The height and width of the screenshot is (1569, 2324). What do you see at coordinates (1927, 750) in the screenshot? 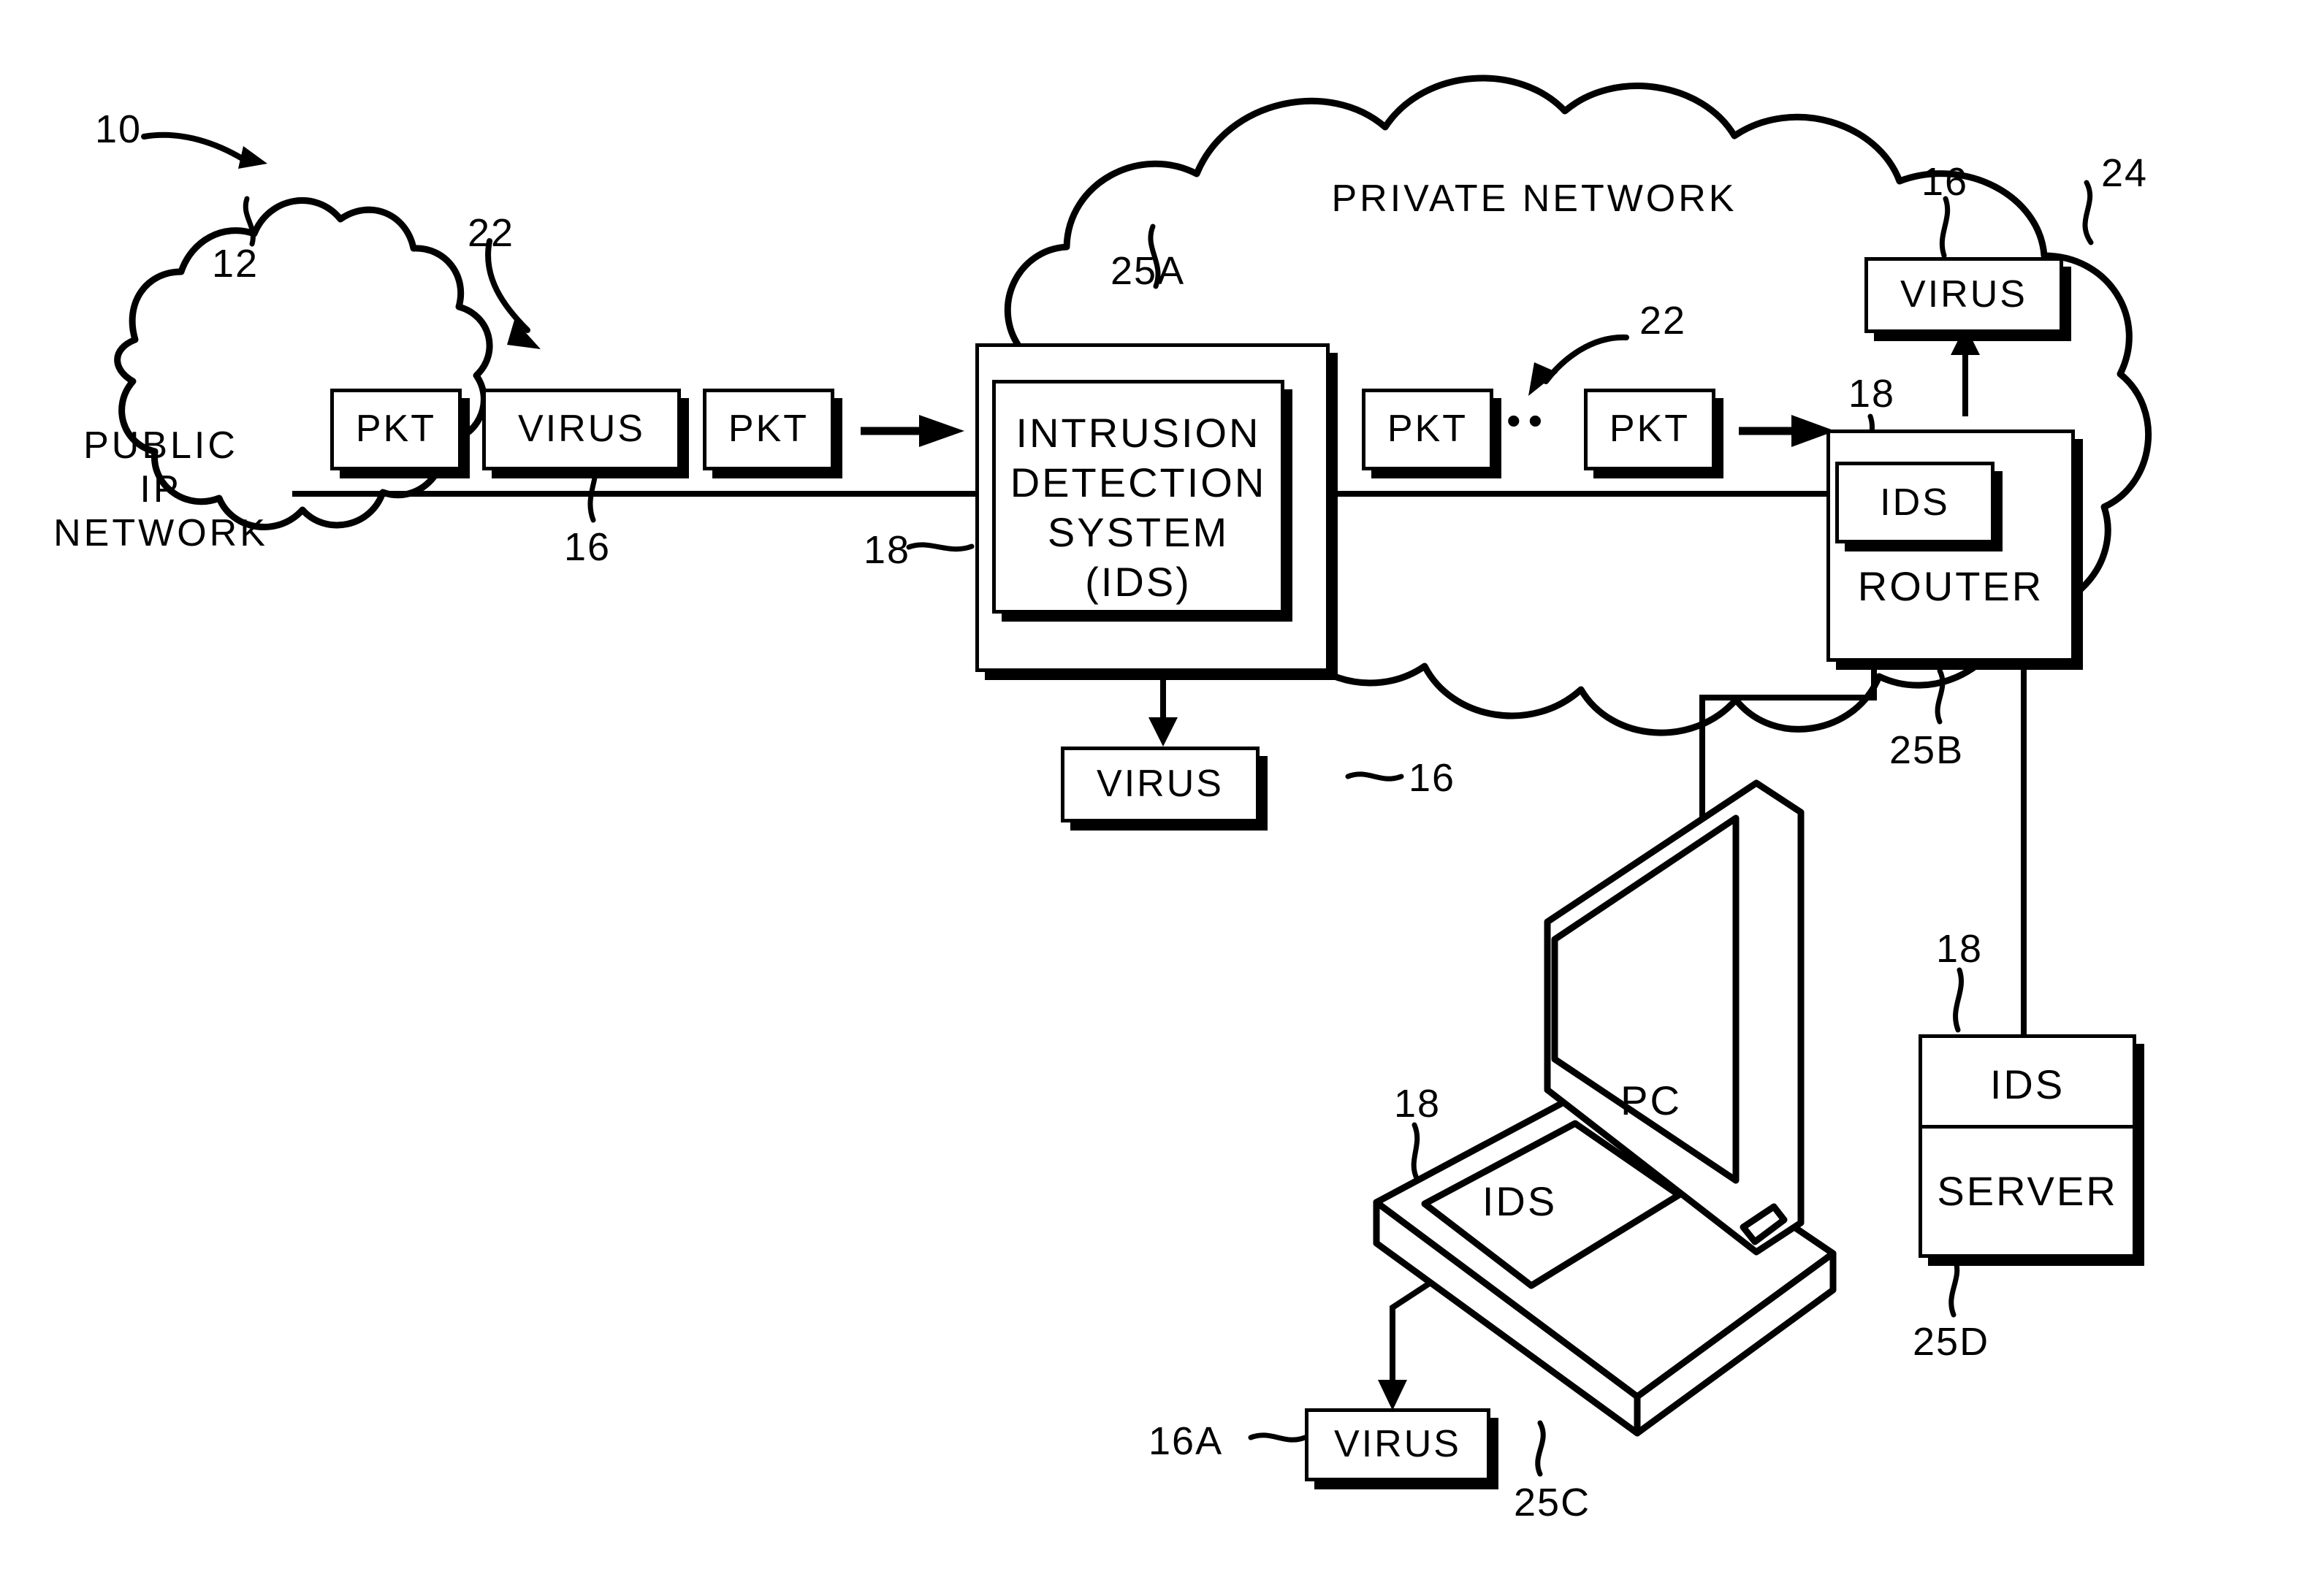
I see `ref-25b: 25B` at bounding box center [1927, 750].